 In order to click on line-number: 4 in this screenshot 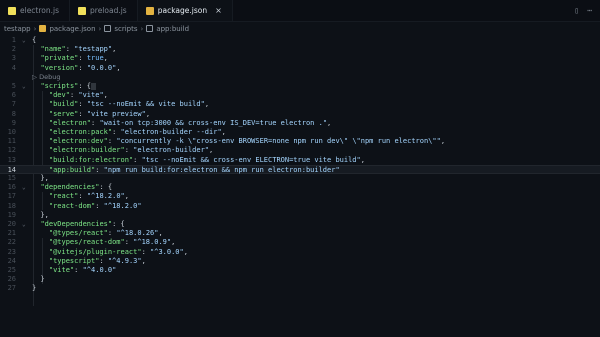, I will do `click(13, 67)`.